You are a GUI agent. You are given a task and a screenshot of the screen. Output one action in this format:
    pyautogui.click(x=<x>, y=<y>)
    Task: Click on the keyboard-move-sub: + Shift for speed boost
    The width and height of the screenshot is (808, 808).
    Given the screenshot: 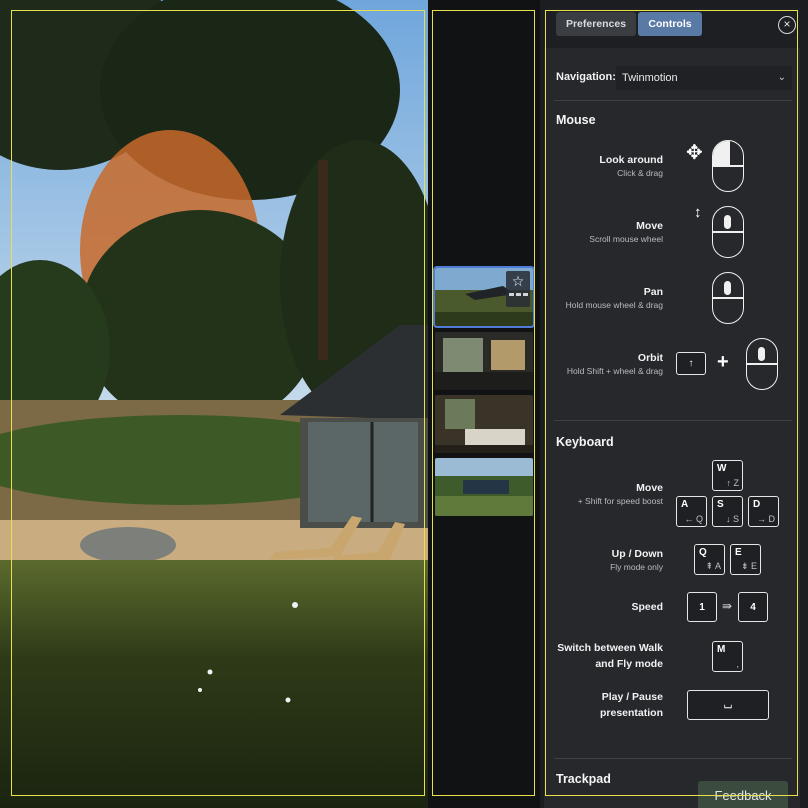 What is the action you would take?
    pyautogui.click(x=620, y=501)
    